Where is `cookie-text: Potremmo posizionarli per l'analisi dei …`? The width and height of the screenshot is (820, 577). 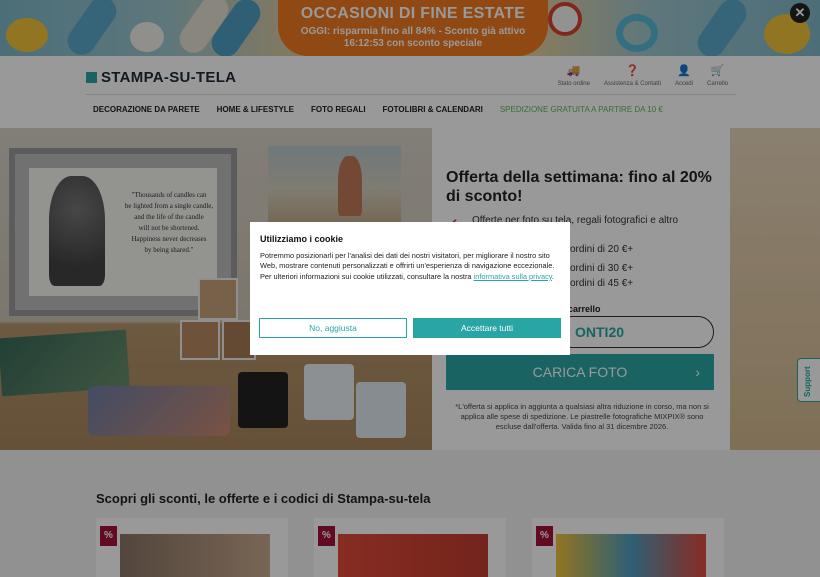 cookie-text: Potremmo posizionarli per l'analisi dei … is located at coordinates (410, 266).